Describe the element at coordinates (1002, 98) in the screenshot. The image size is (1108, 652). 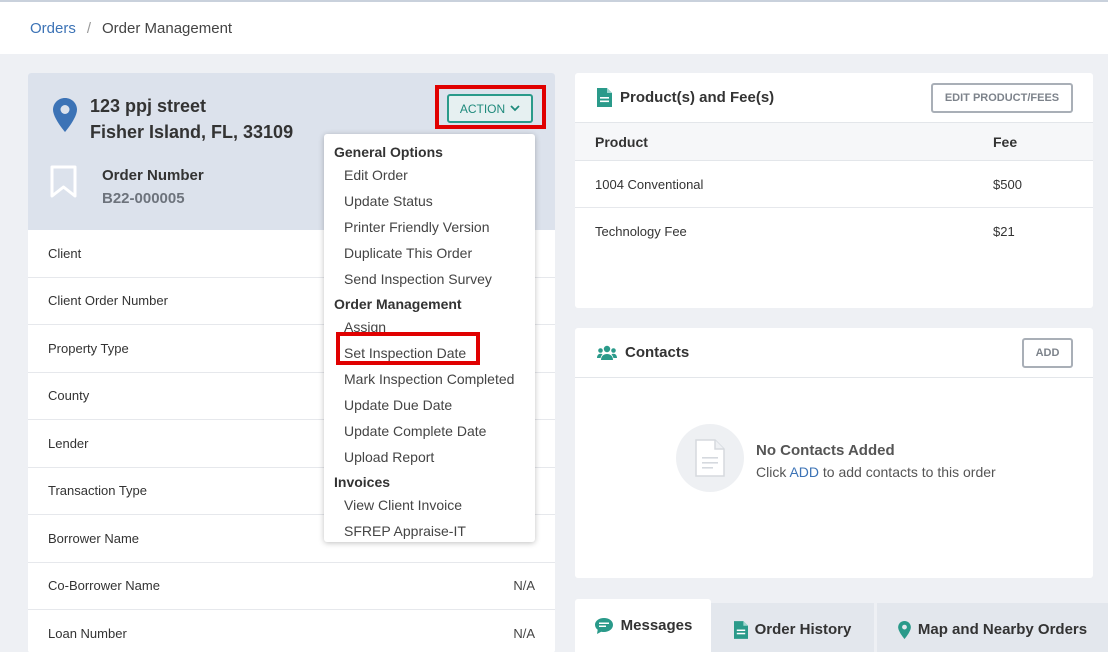
I see `edit-product-fees-button: EDIT PRODUCT/FEES` at that location.